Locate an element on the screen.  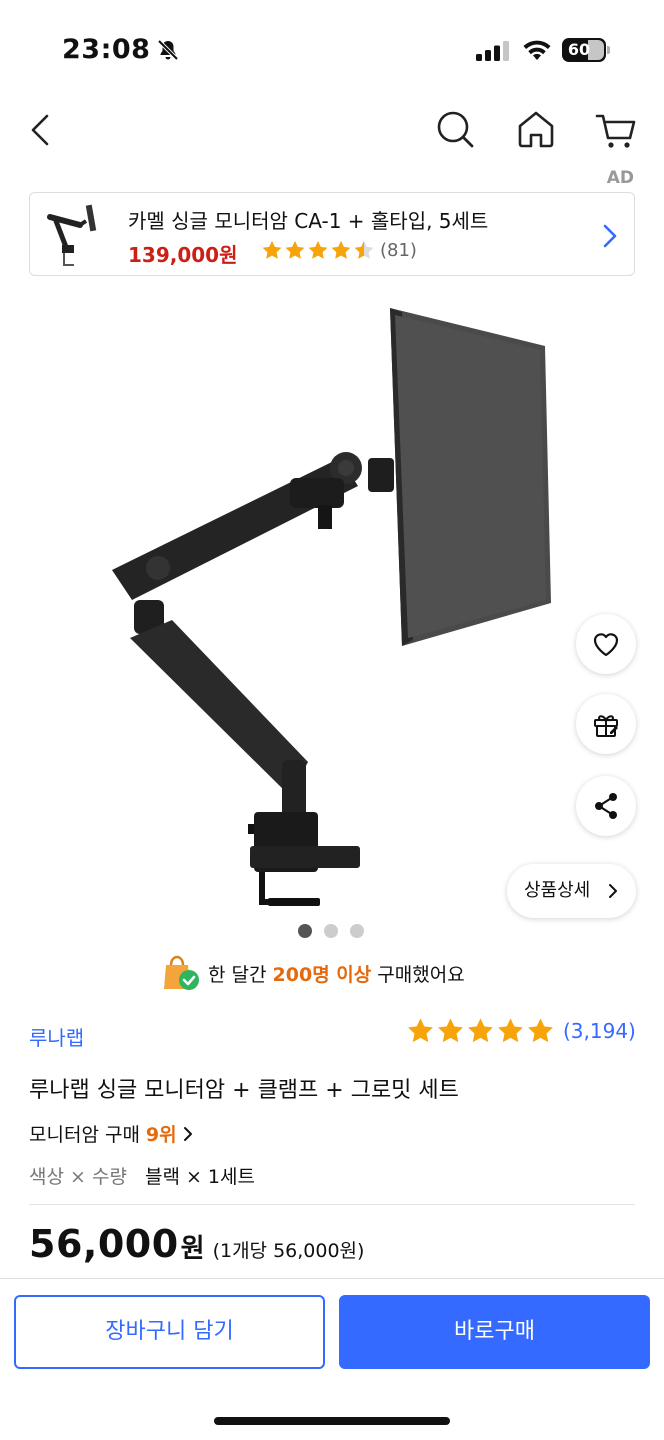
wifi-icon is located at coordinates (537, 50).